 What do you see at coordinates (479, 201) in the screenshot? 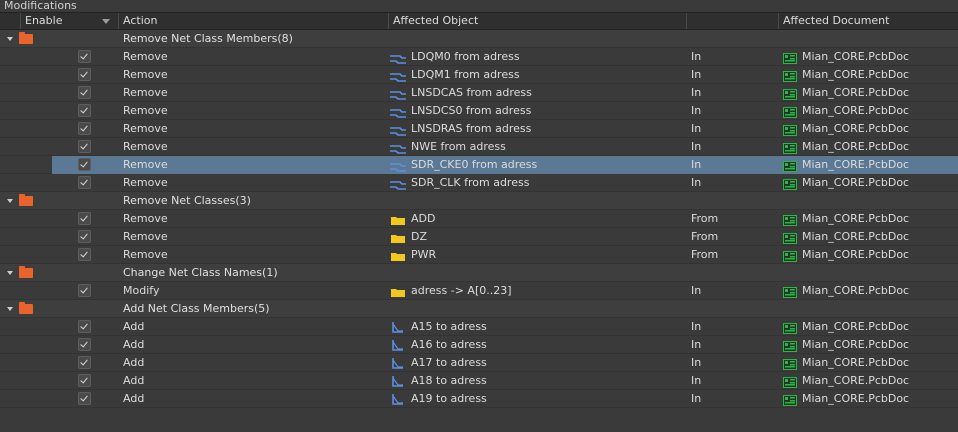
I see `group-row: Remove Net Classes(3)` at bounding box center [479, 201].